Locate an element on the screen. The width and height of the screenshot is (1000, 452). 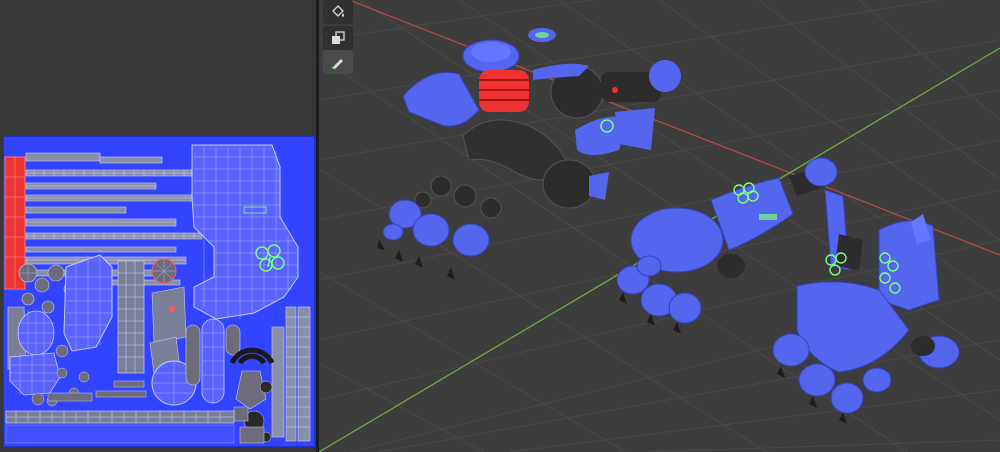
draw-tool-button is located at coordinates (338, 62).